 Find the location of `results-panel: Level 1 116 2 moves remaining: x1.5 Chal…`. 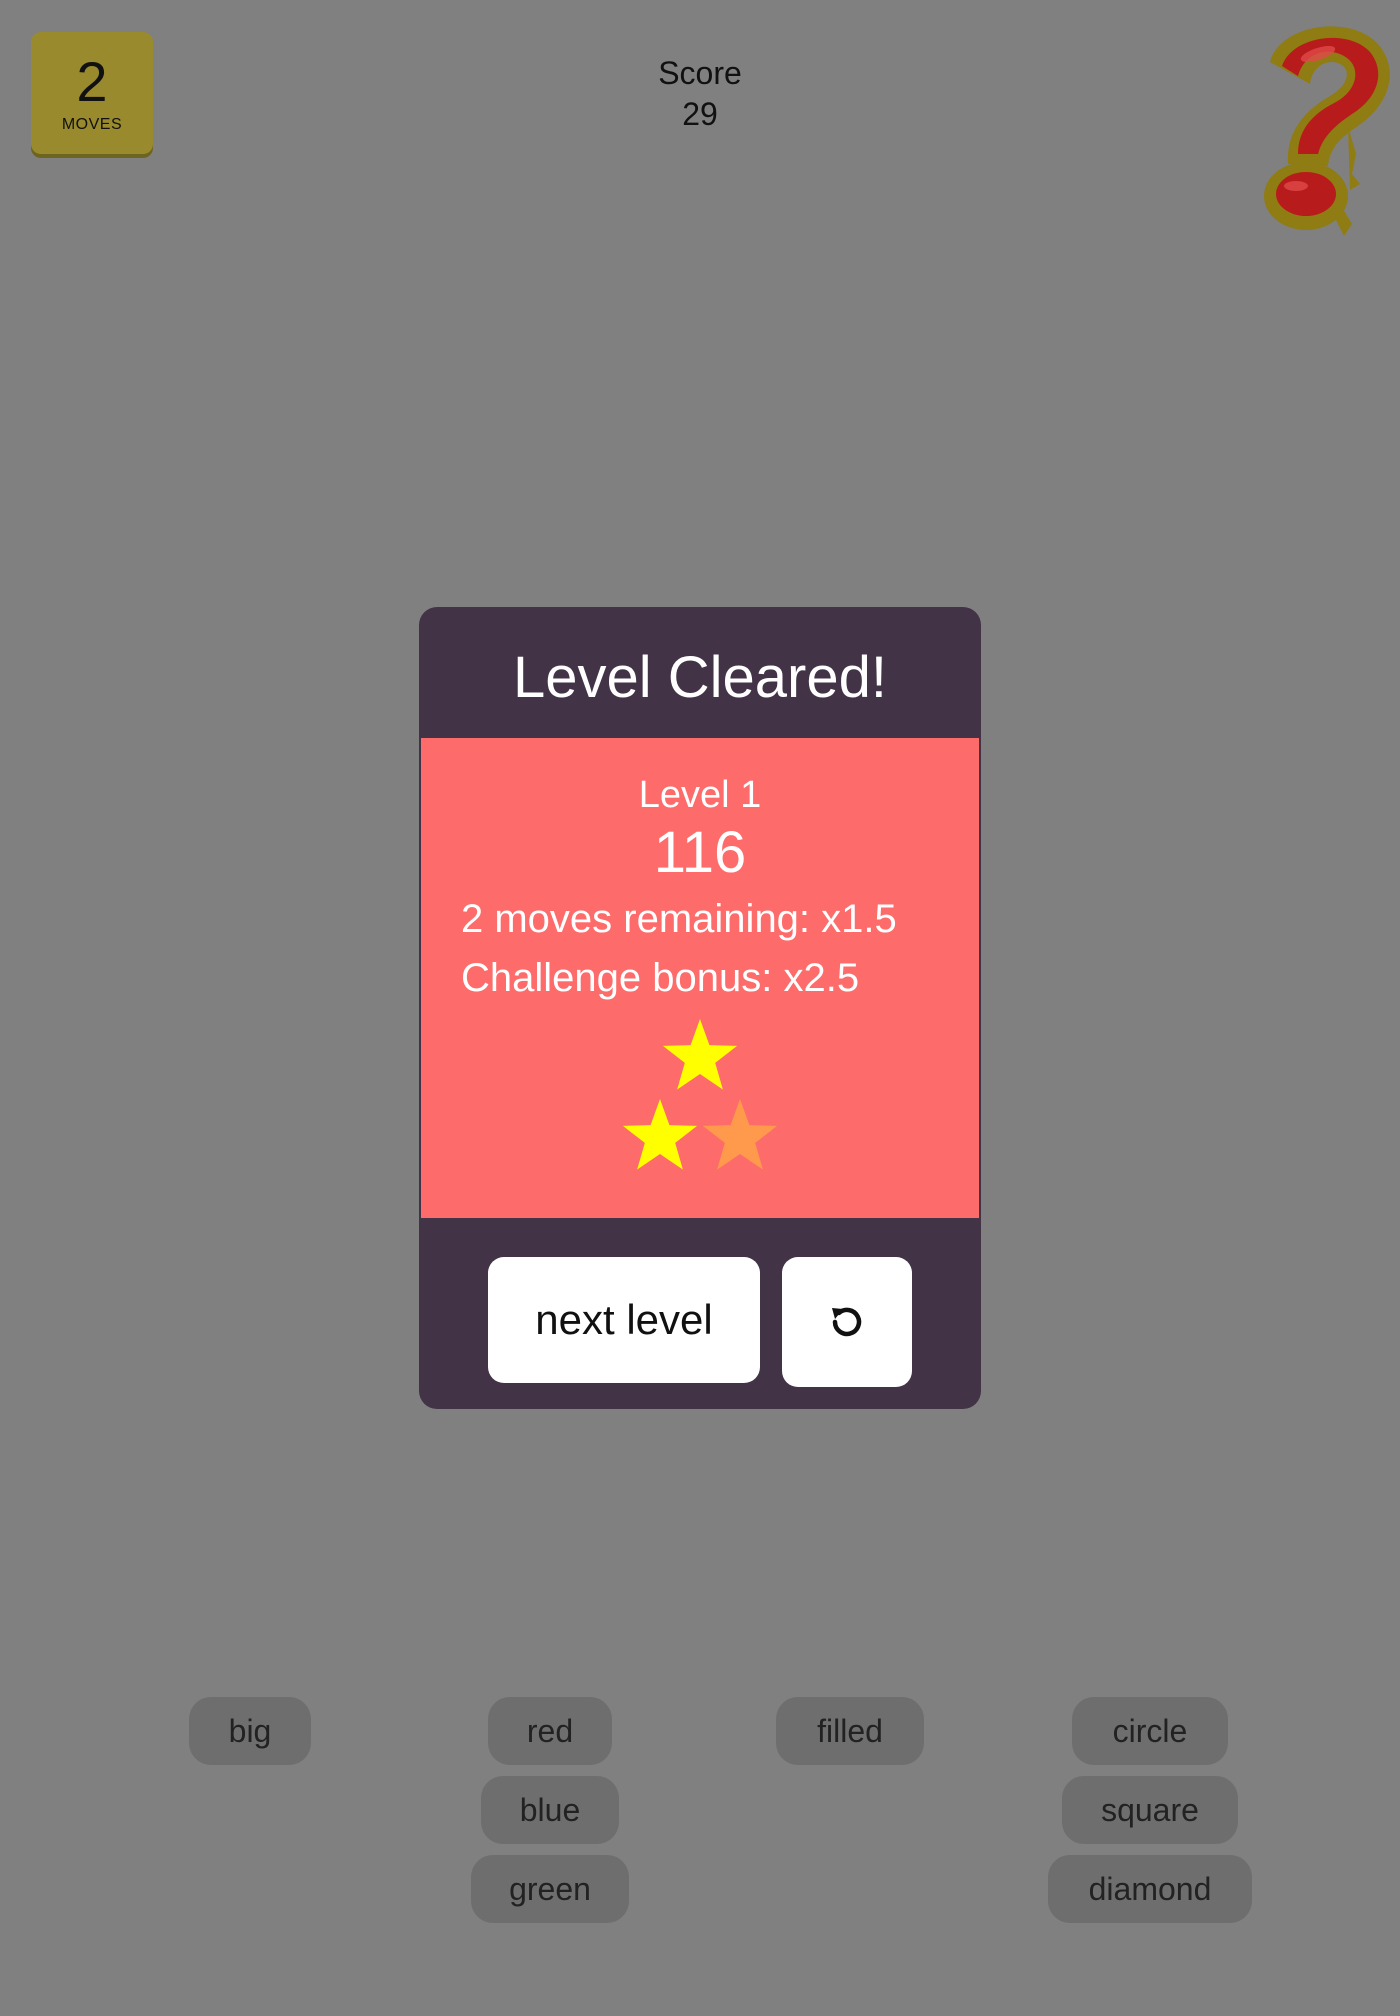

results-panel: Level 1 116 2 moves remaining: x1.5 Chal… is located at coordinates (700, 978).